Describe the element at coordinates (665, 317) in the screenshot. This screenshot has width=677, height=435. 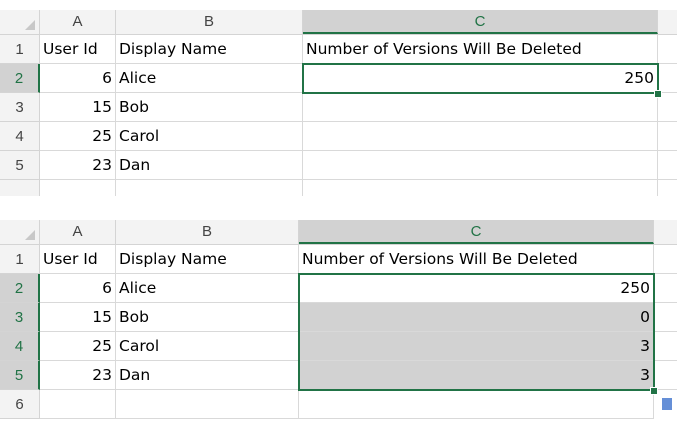
I see `cell-d3` at that location.